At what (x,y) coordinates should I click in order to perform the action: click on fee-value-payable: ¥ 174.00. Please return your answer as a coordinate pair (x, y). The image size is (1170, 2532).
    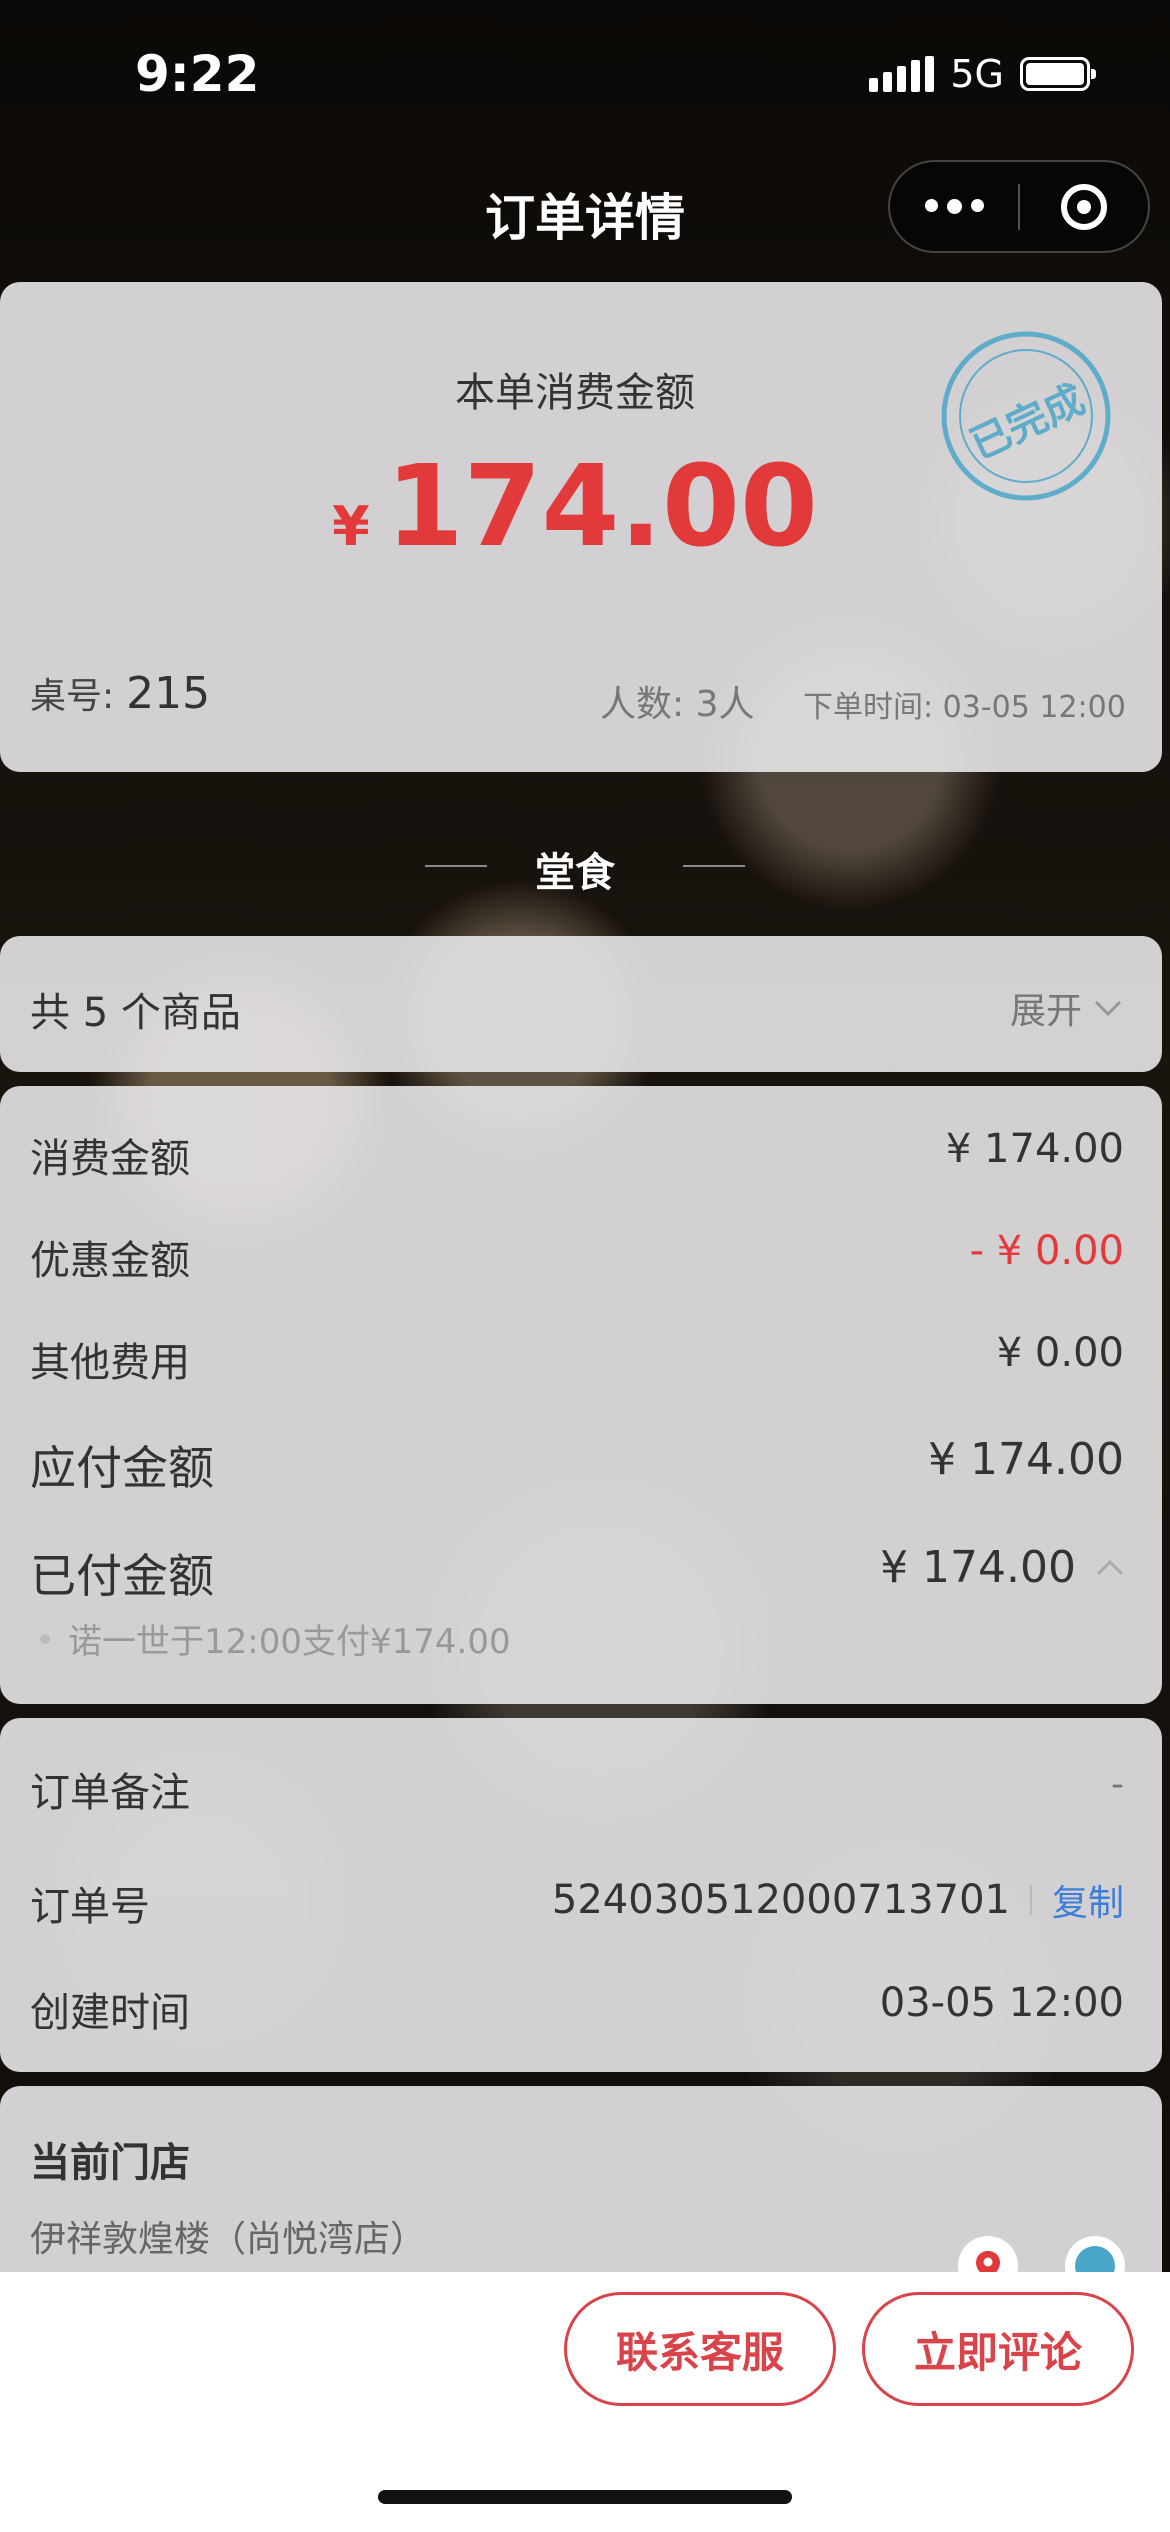
    Looking at the image, I should click on (1026, 1459).